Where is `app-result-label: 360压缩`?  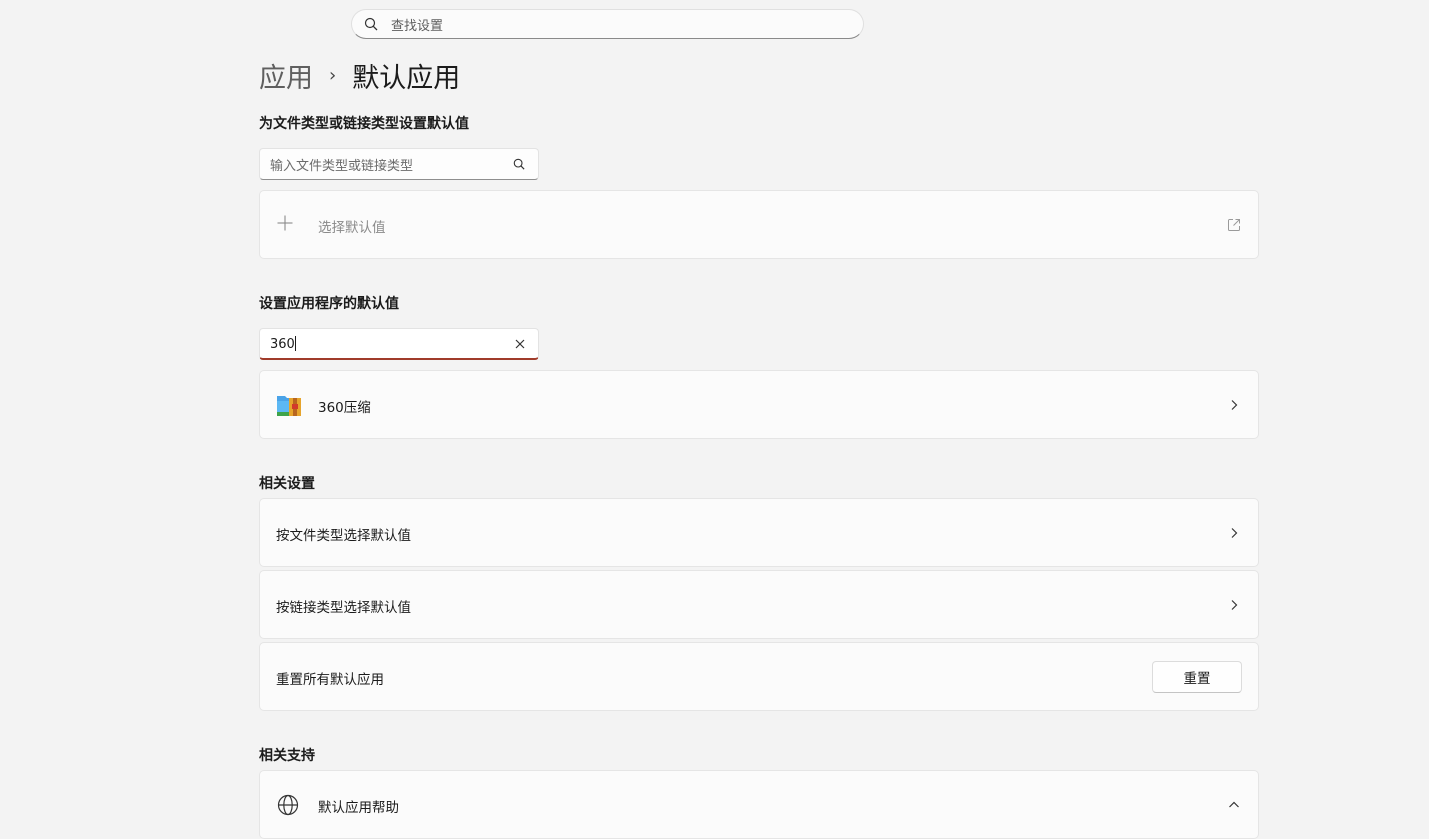 app-result-label: 360压缩 is located at coordinates (344, 408).